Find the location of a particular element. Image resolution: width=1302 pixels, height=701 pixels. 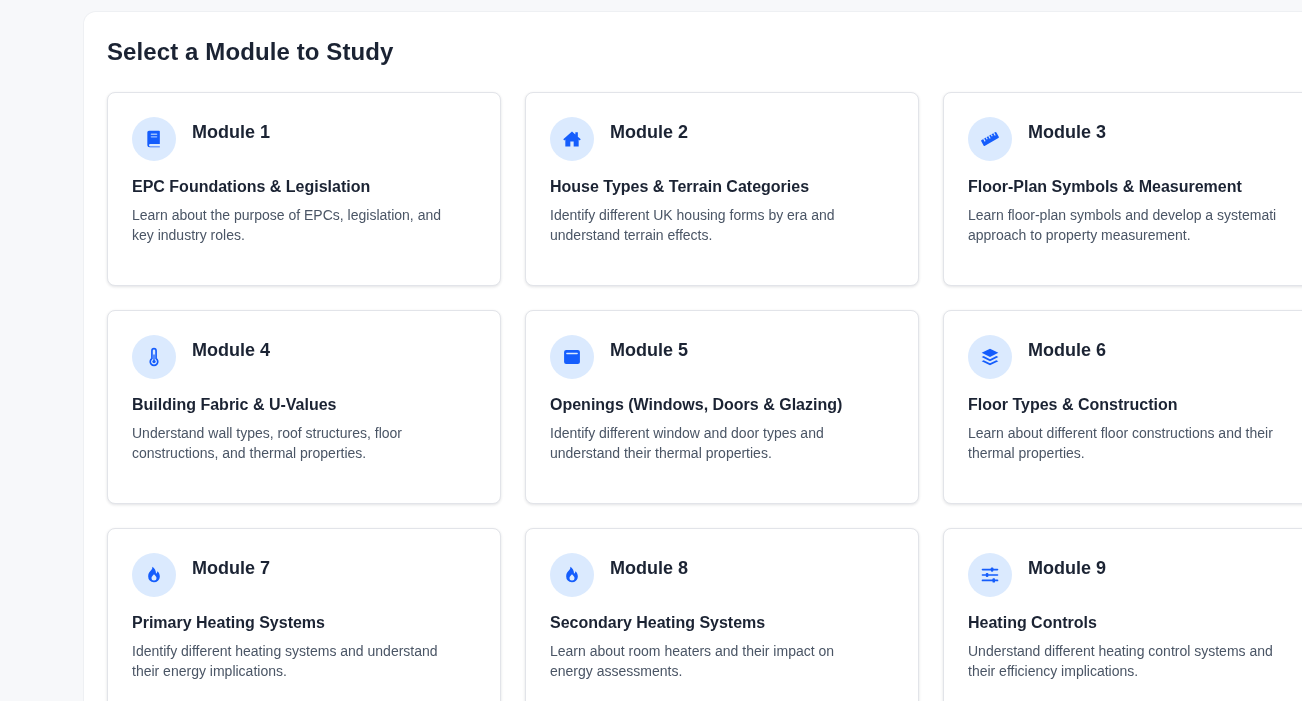

page-heading: Select a Module to Study is located at coordinates (251, 52).